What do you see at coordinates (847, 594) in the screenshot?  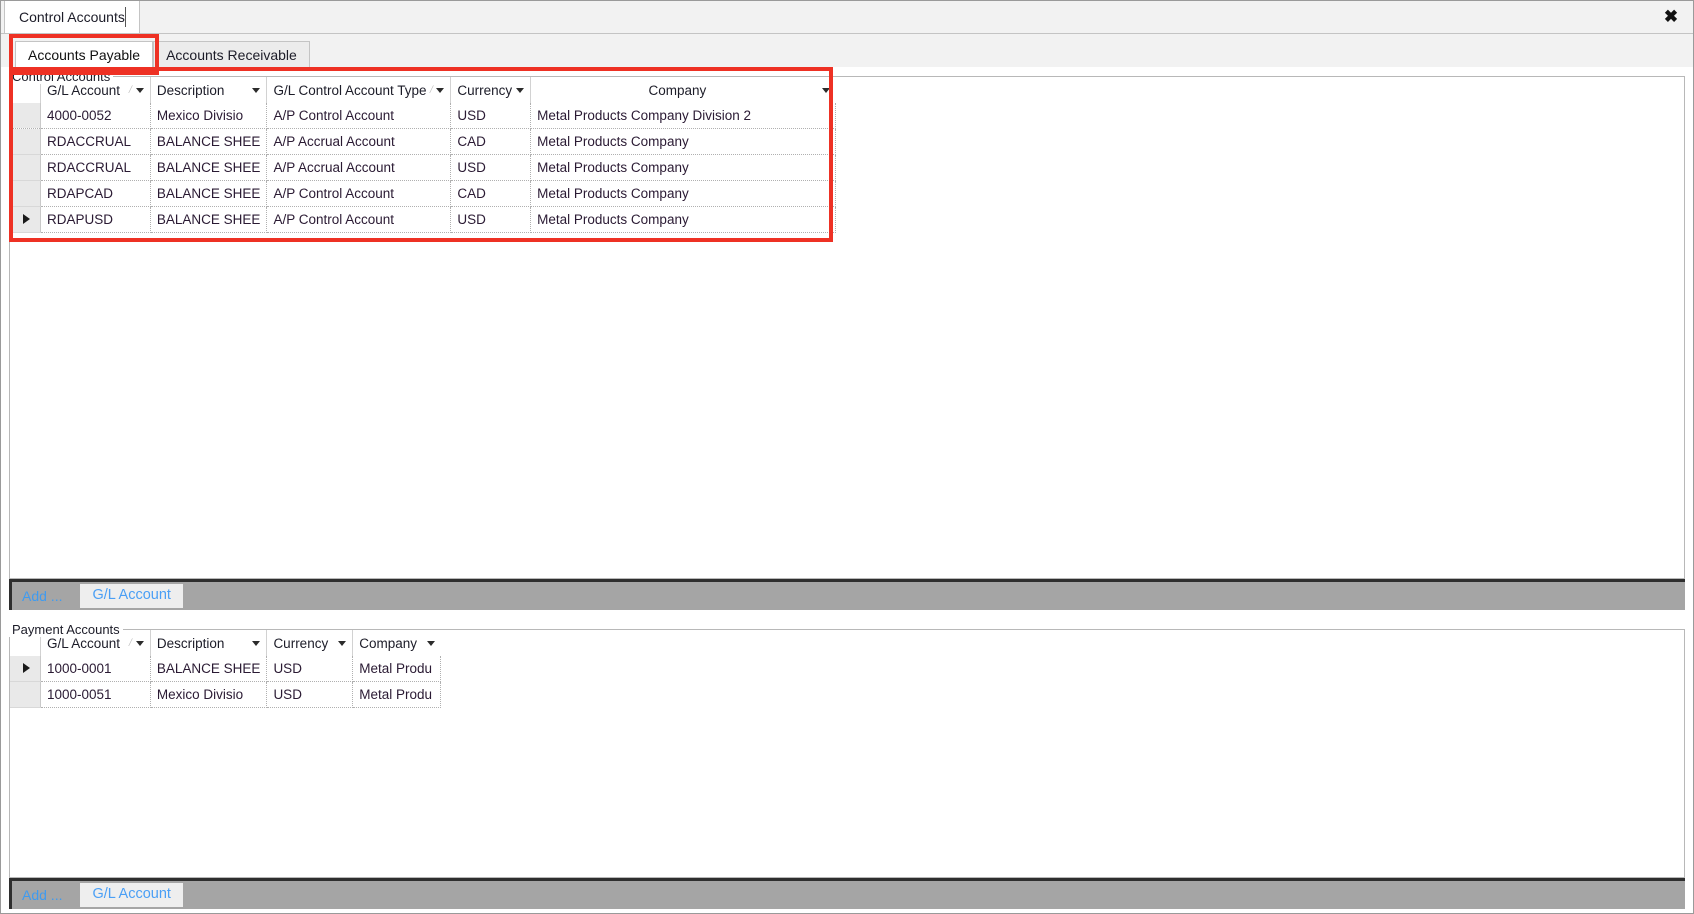 I see `control-accounts-addbar: Add ... G/L Account` at bounding box center [847, 594].